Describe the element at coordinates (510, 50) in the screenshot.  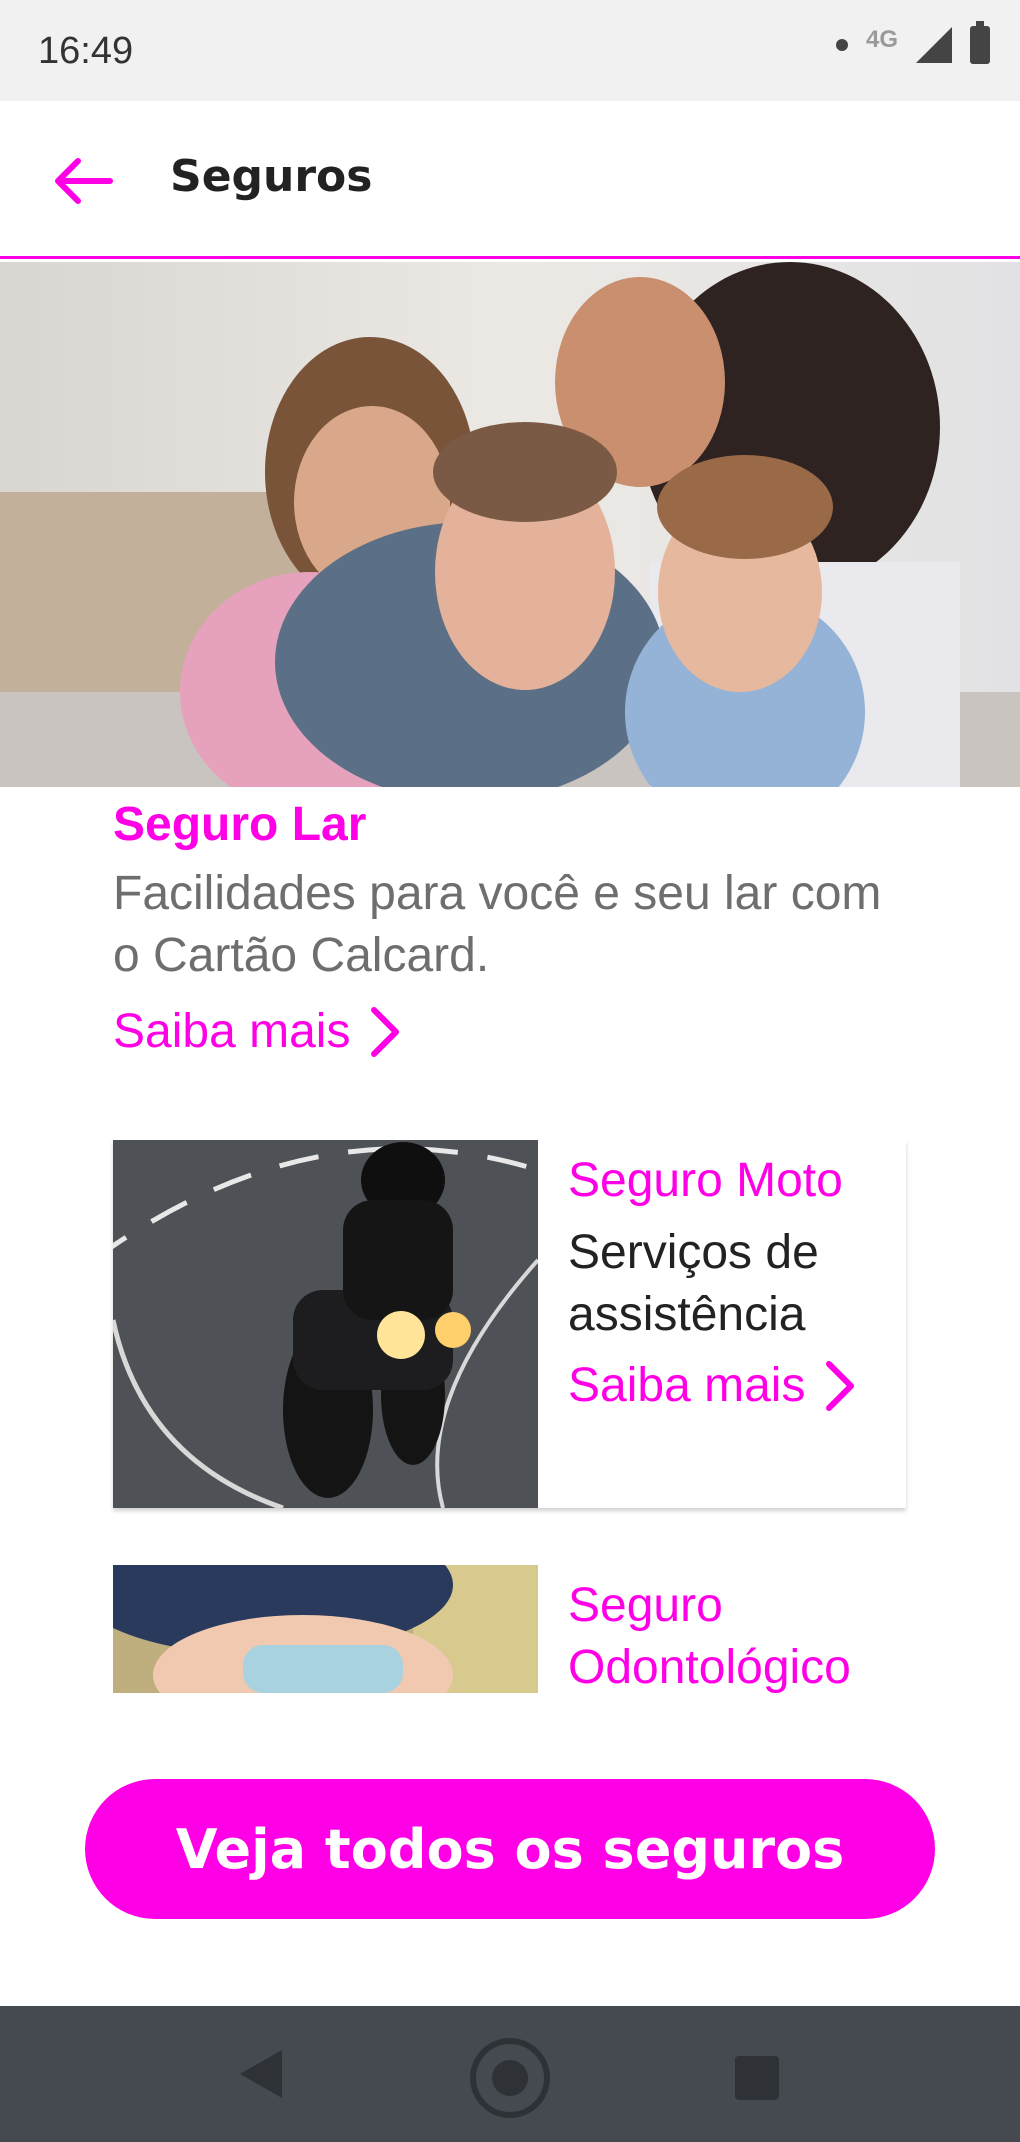
I see `status-bar: 16:49 4G` at that location.